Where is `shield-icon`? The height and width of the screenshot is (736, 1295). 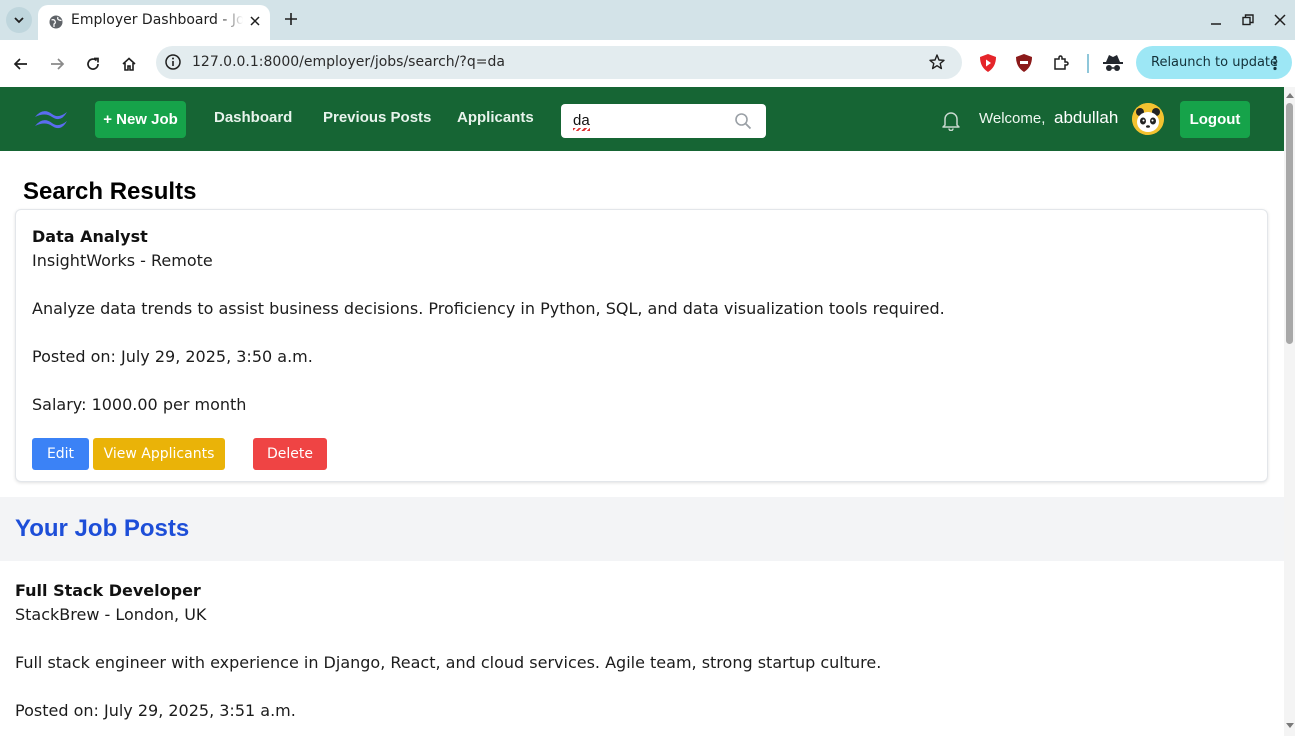 shield-icon is located at coordinates (1024, 63).